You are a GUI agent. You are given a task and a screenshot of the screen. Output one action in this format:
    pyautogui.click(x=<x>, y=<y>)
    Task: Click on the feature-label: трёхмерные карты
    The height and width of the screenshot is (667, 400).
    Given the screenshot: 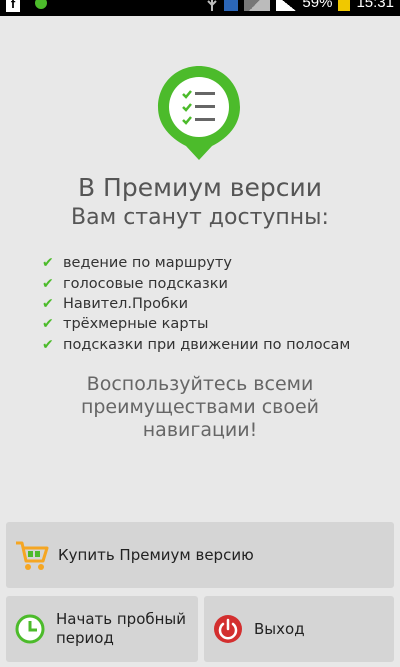 What is the action you would take?
    pyautogui.click(x=136, y=324)
    